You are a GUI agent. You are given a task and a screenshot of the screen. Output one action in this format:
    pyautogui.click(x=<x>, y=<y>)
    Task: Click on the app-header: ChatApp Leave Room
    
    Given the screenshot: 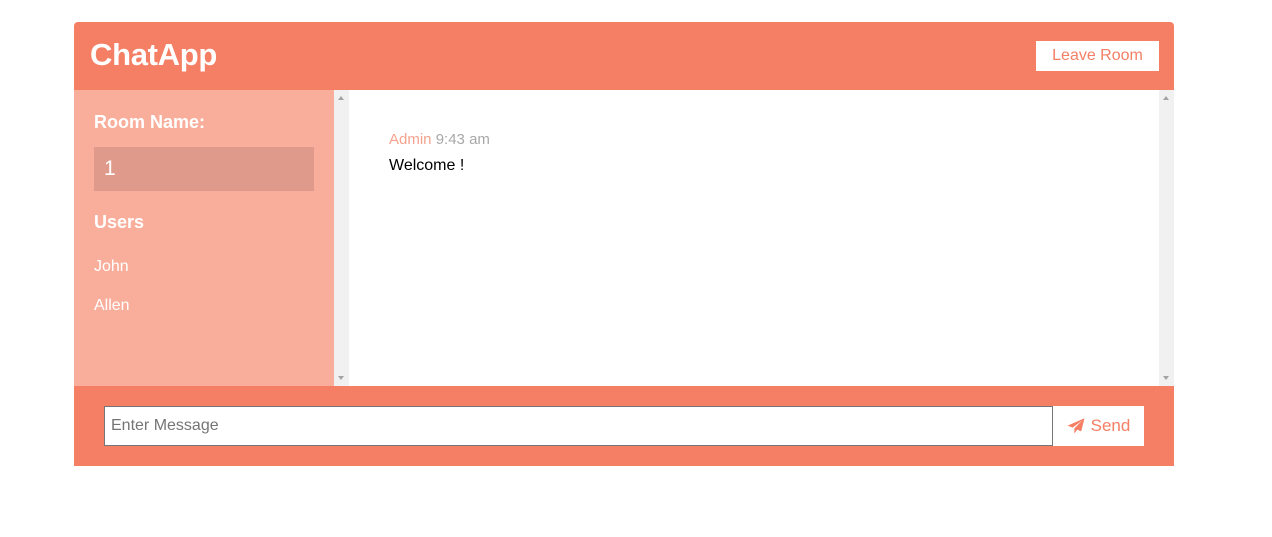 What is the action you would take?
    pyautogui.click(x=624, y=56)
    